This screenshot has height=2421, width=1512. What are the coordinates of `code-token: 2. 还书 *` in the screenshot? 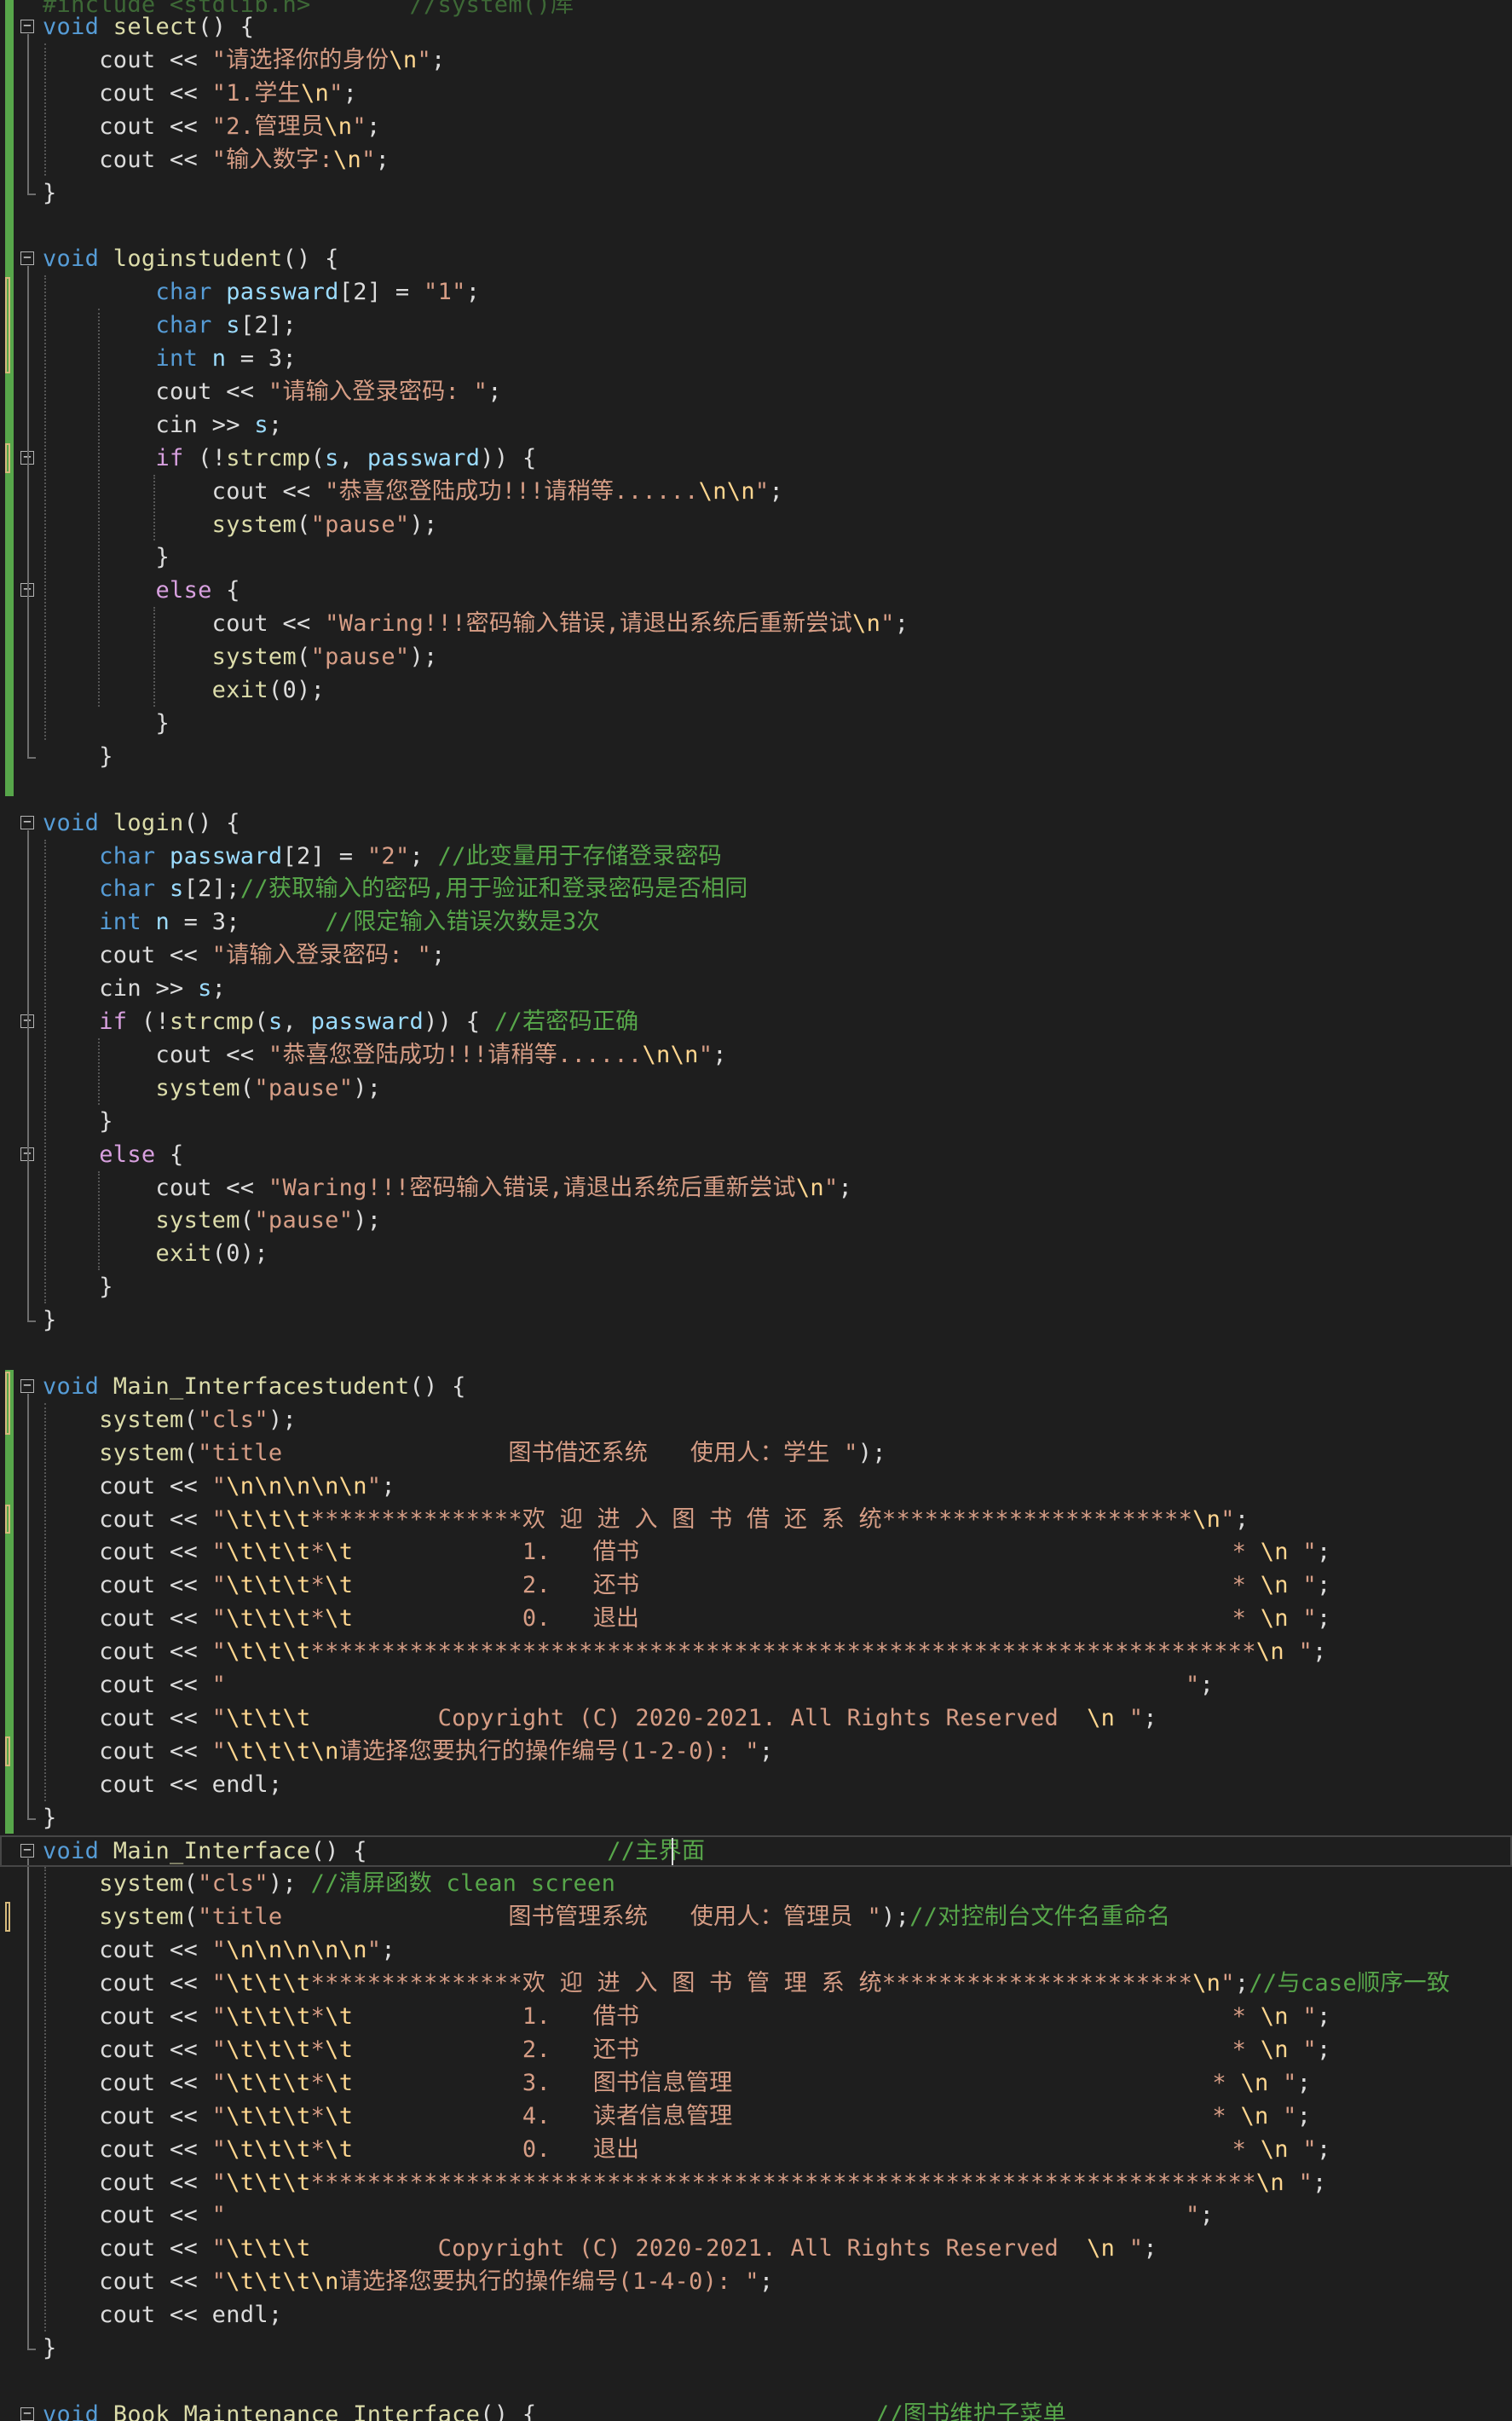 It's located at (807, 2050).